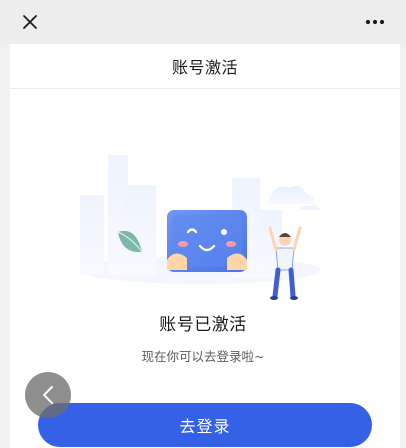  I want to click on left-gutter, so click(5, 224).